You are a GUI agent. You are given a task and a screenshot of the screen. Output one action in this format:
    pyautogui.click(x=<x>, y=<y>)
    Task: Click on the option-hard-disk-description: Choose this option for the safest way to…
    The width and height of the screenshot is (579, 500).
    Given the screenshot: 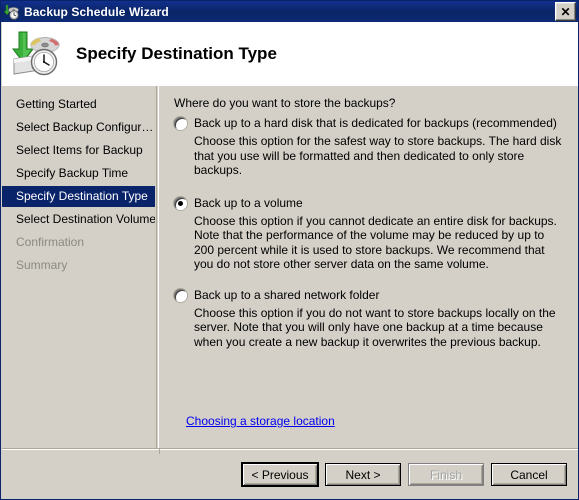 What is the action you would take?
    pyautogui.click(x=378, y=155)
    